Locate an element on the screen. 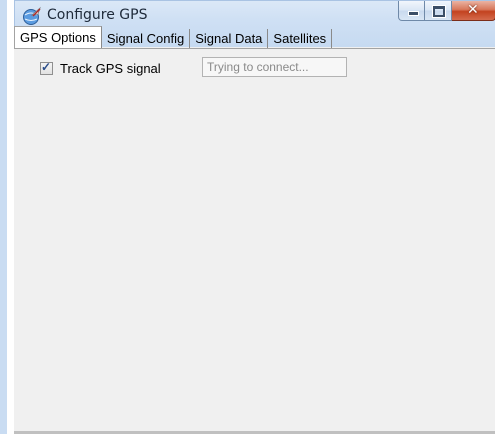  gps-globe-icon is located at coordinates (32, 16).